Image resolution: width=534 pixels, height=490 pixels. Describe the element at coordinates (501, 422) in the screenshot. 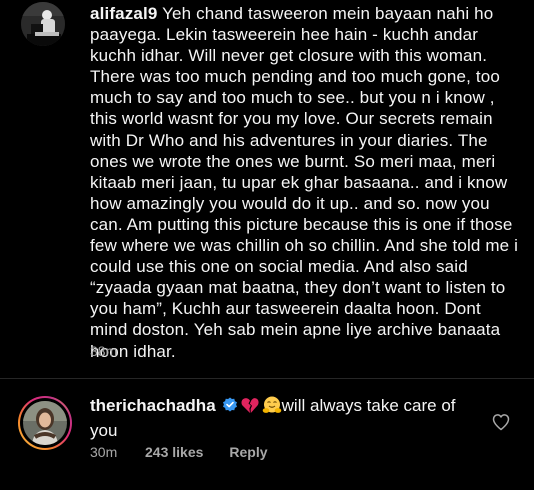

I see `like-heart-icon` at that location.